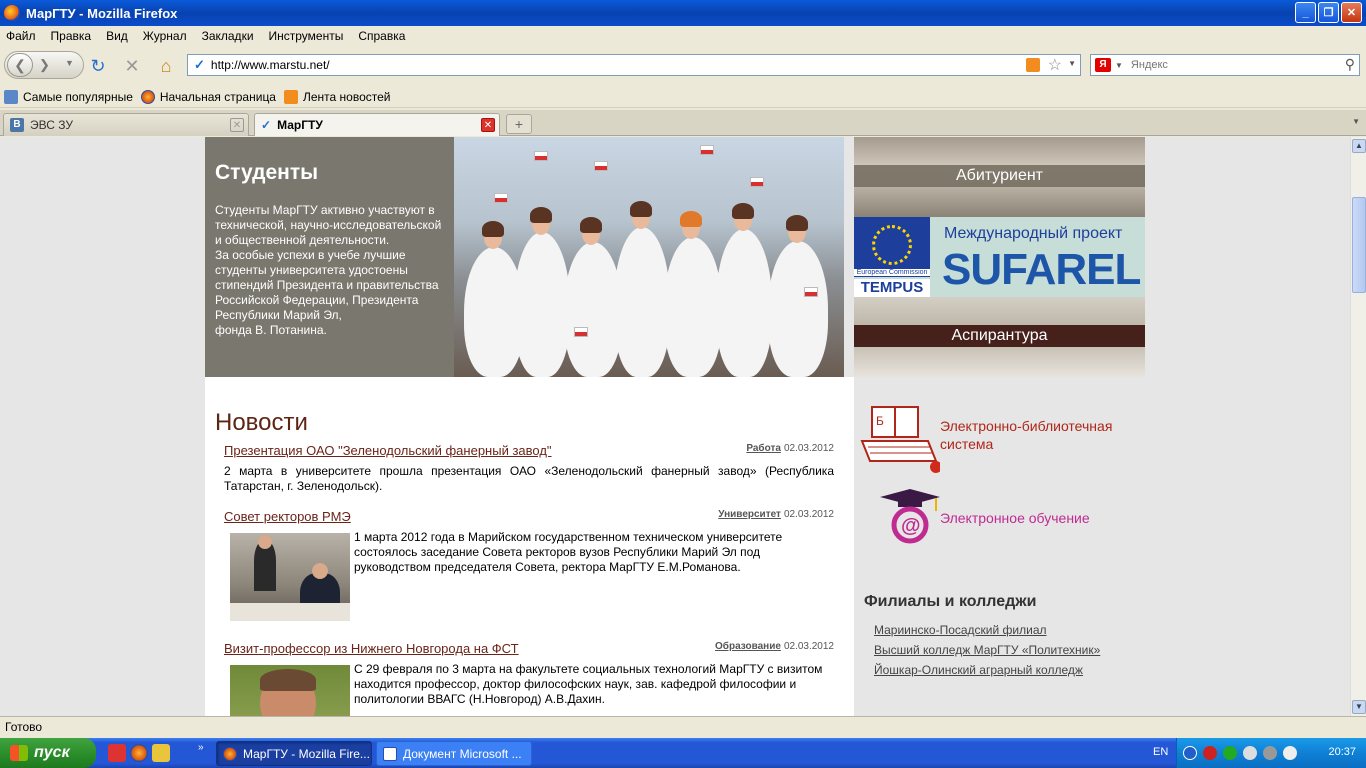 The height and width of the screenshot is (768, 1366). Describe the element at coordinates (1119, 65) in the screenshot. I see `engine-dropdown-icon: ▼` at that location.